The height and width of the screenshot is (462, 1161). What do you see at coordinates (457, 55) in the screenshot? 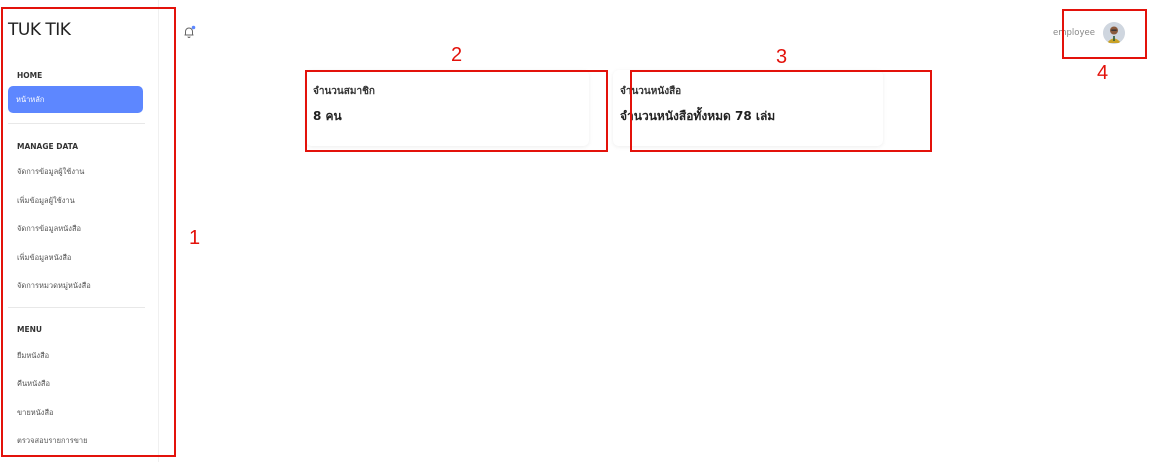
I see `annotation-label-2: 2` at bounding box center [457, 55].